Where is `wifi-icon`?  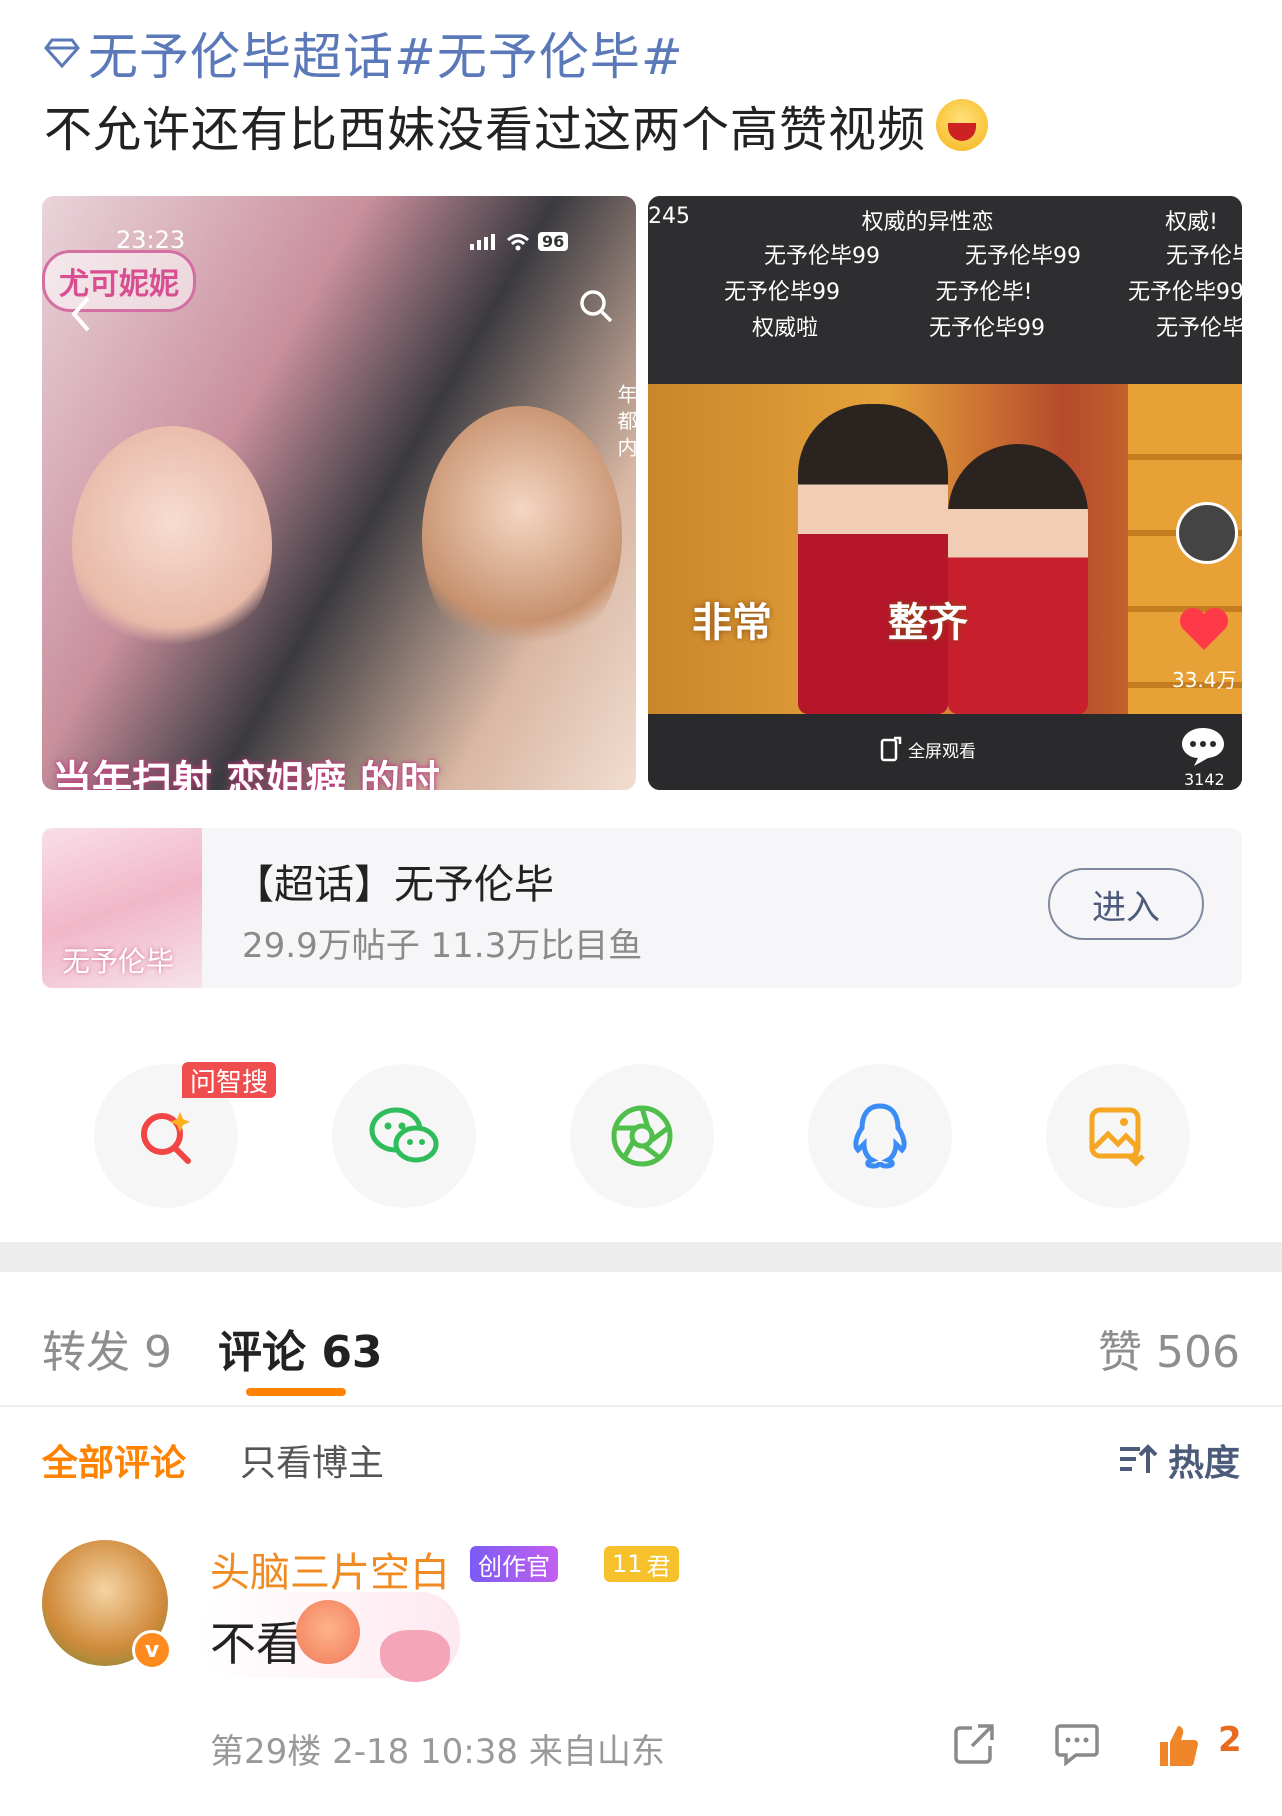 wifi-icon is located at coordinates (518, 241).